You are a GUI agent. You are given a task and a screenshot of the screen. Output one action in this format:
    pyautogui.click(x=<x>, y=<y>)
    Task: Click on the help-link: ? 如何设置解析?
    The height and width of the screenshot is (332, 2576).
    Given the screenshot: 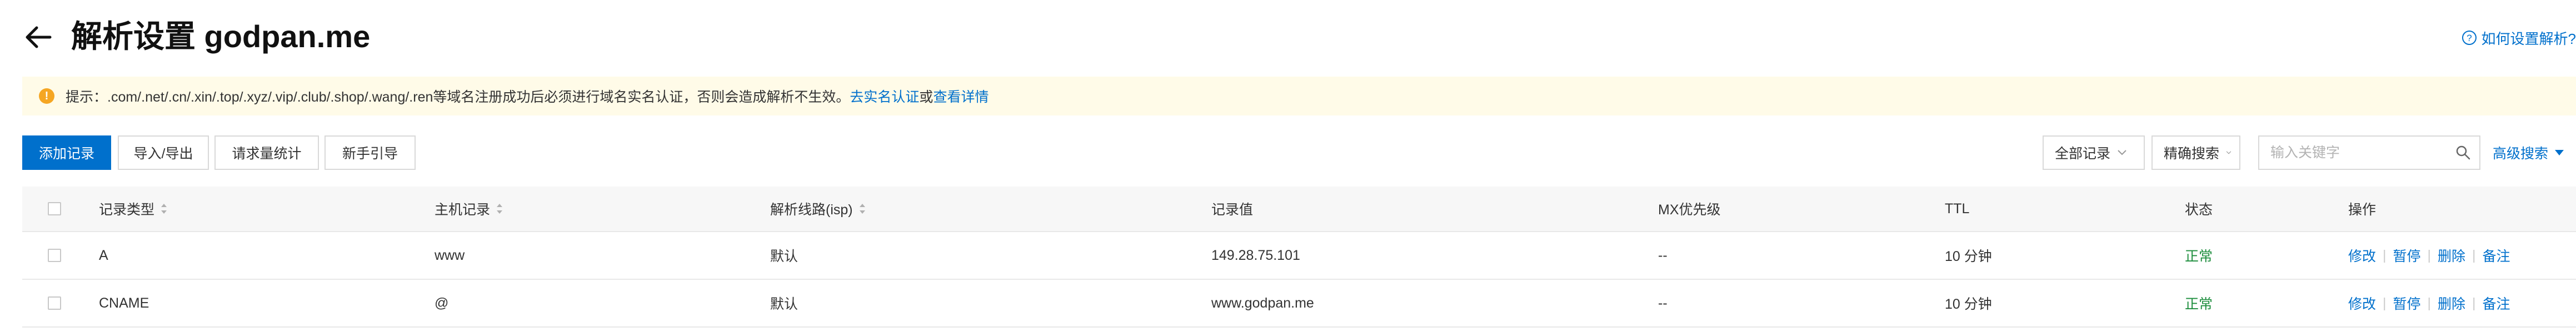 What is the action you would take?
    pyautogui.click(x=2519, y=38)
    